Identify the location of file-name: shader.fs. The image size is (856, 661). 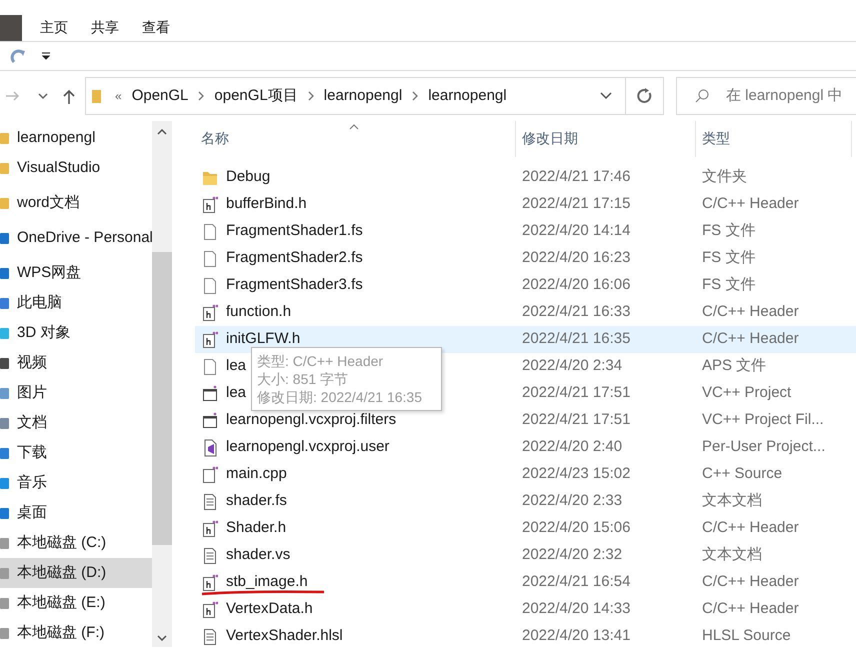
(256, 501).